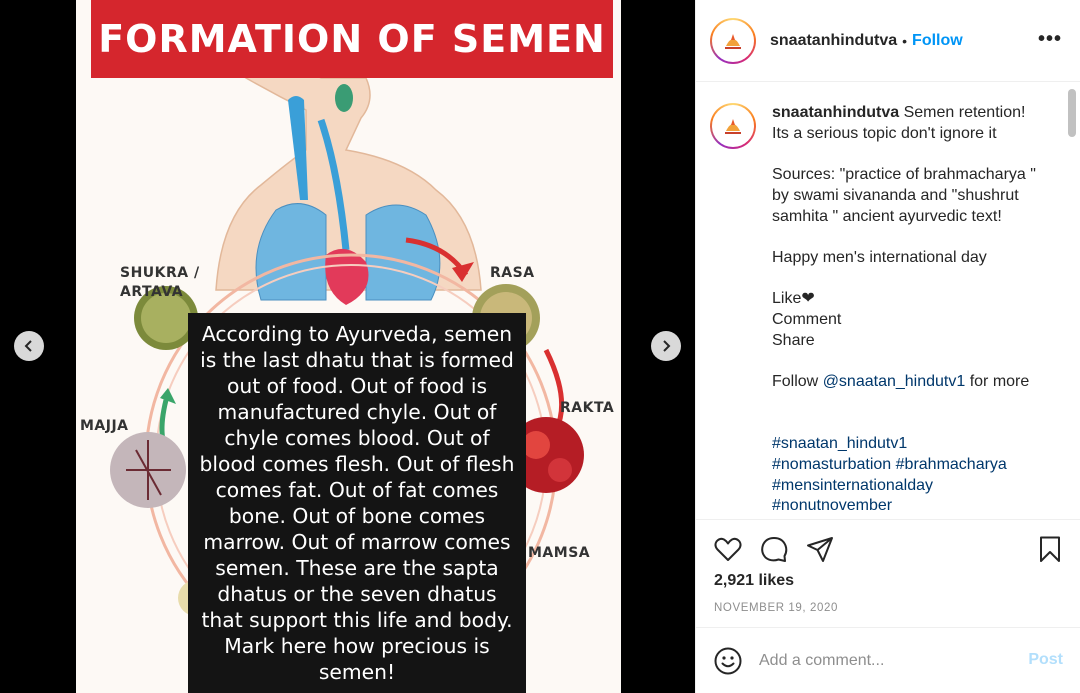  What do you see at coordinates (888, 574) in the screenshot?
I see `post-actions: 2,921 likes NOVEMBER 19, 2020` at bounding box center [888, 574].